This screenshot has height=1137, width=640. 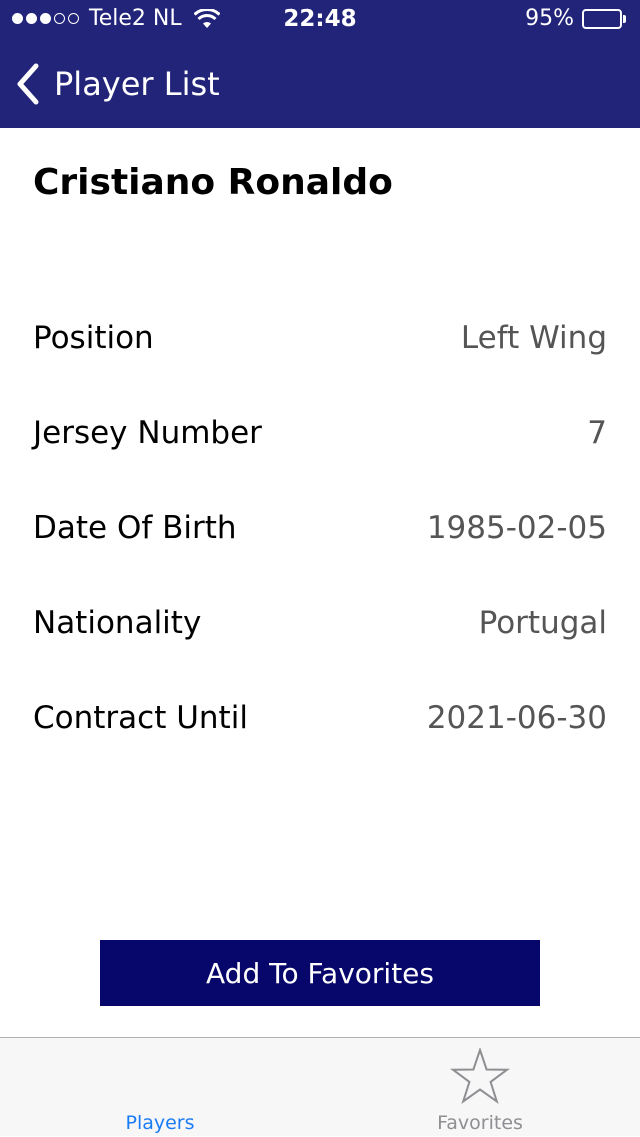 I want to click on add-to-favorites-button: Add To Favorites, so click(x=320, y=973).